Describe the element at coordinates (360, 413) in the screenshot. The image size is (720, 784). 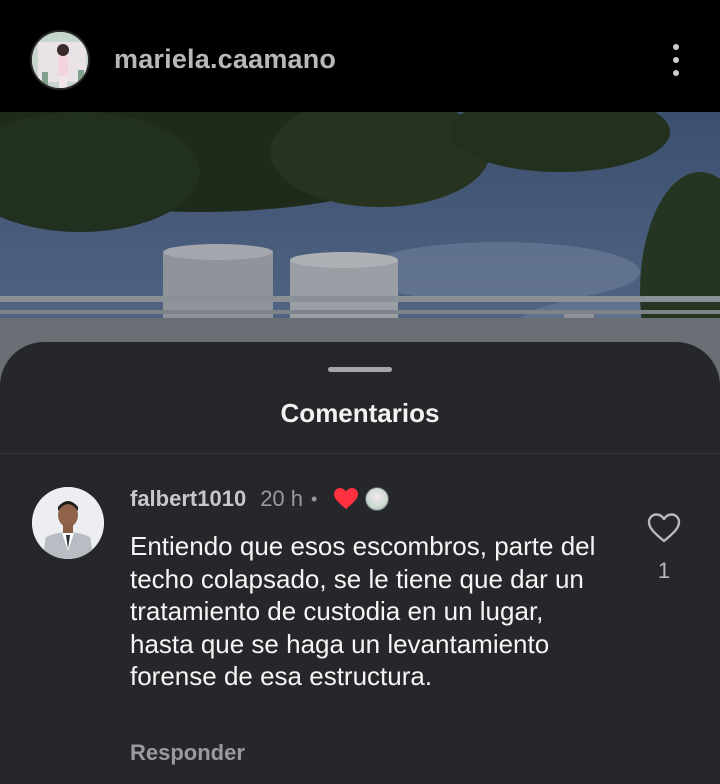
I see `sheet-title: Comentarios` at that location.